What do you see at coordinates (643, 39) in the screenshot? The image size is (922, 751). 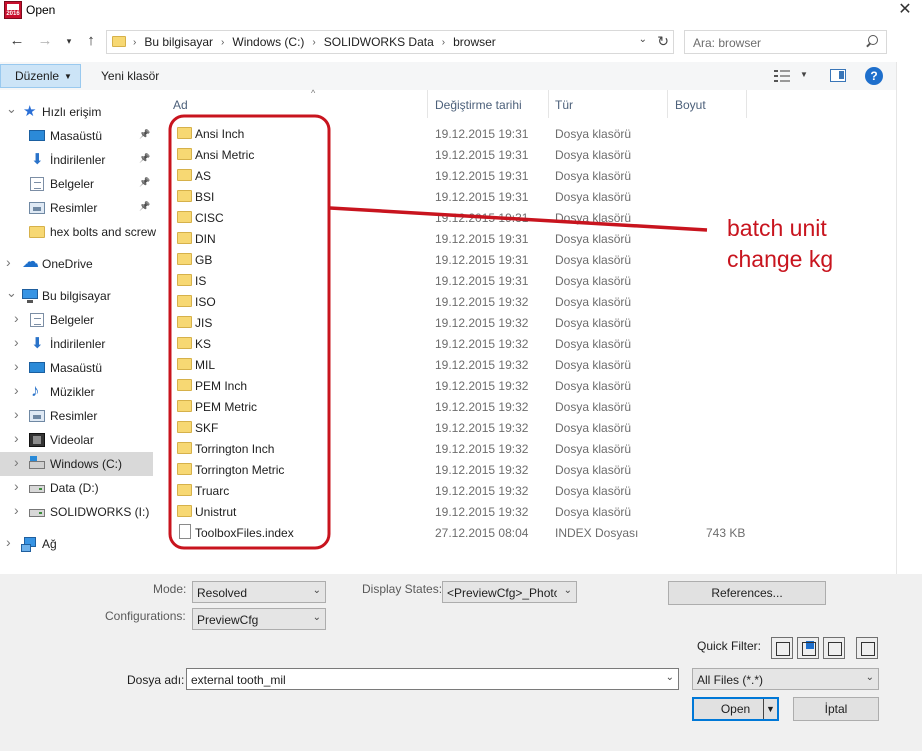 I see `address-dropdown-button: ⌄` at bounding box center [643, 39].